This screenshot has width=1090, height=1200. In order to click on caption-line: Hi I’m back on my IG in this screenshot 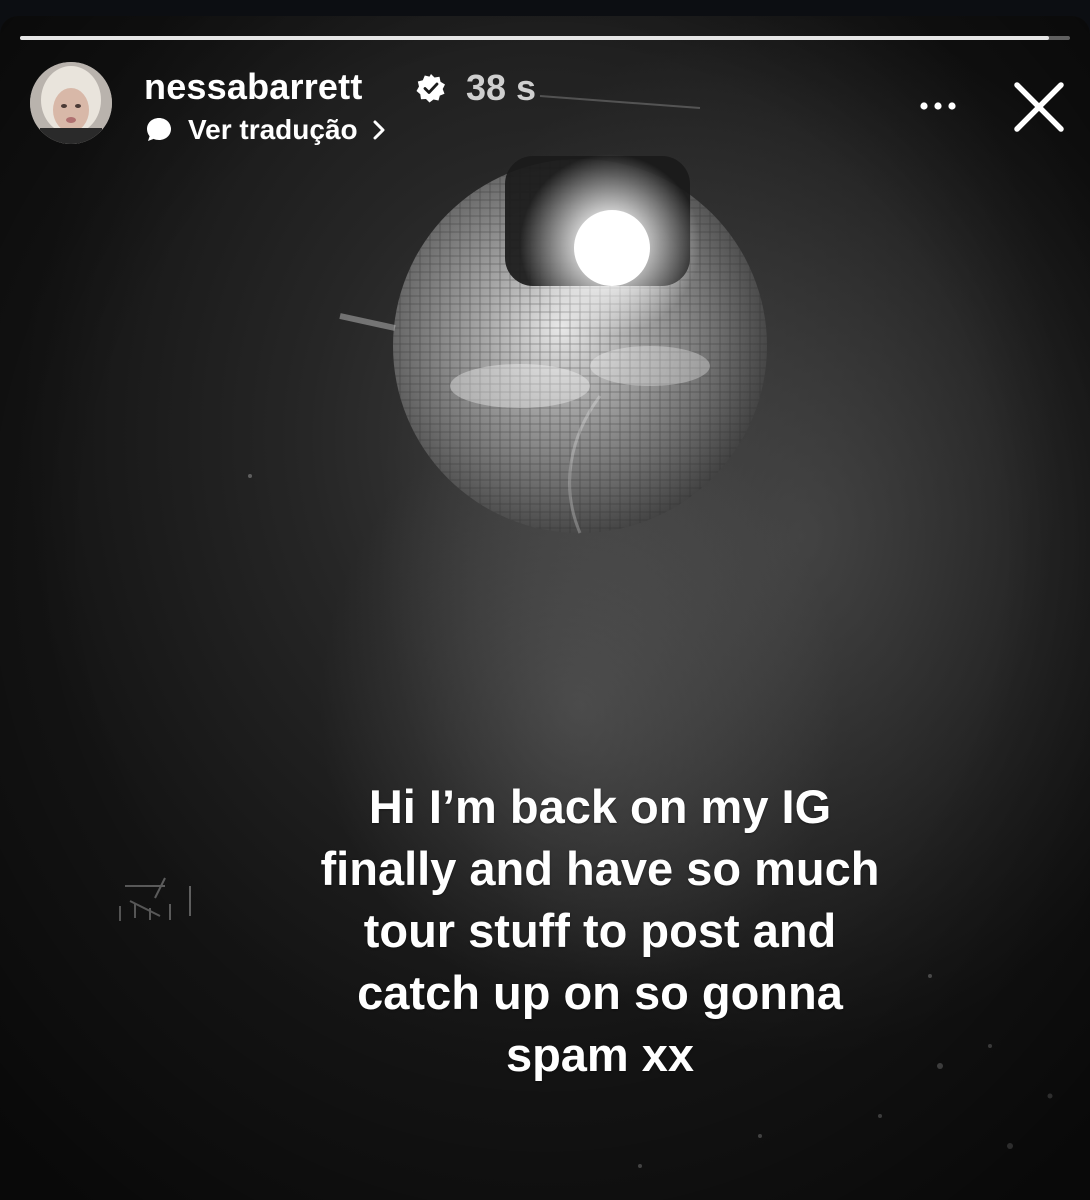, I will do `click(600, 806)`.